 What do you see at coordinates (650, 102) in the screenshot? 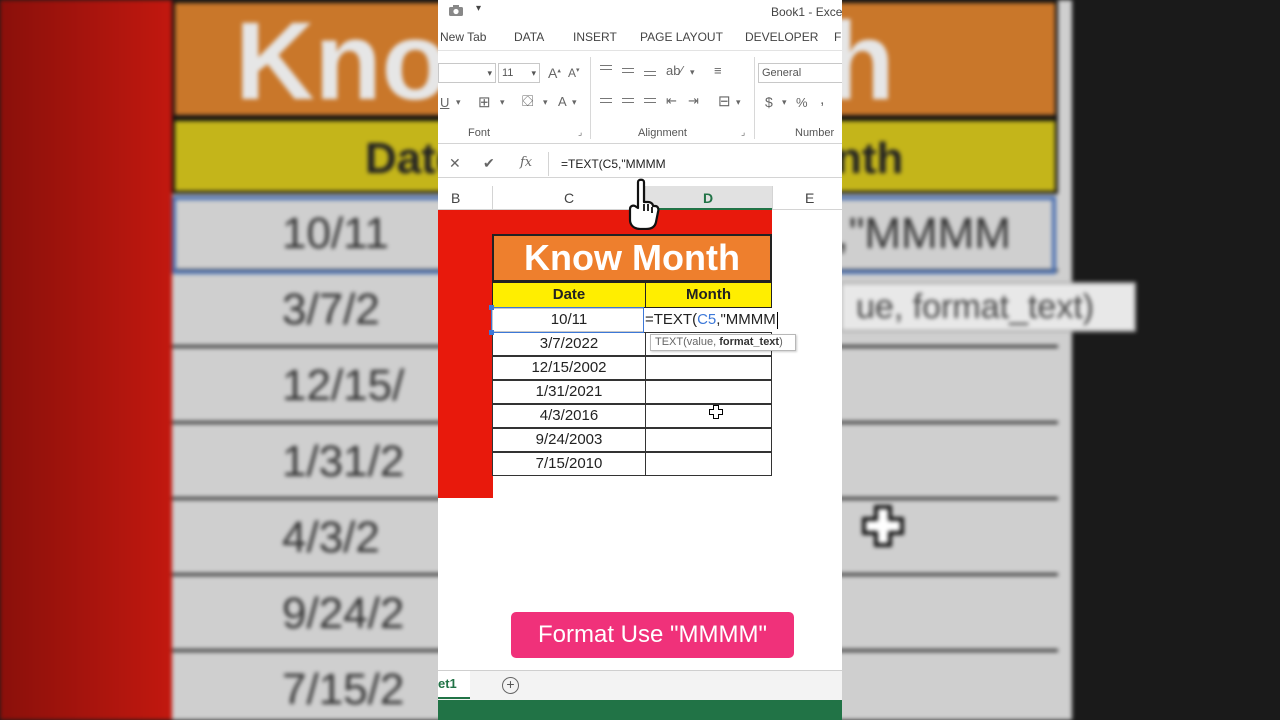
I see `align-right-icon-line` at bounding box center [650, 102].